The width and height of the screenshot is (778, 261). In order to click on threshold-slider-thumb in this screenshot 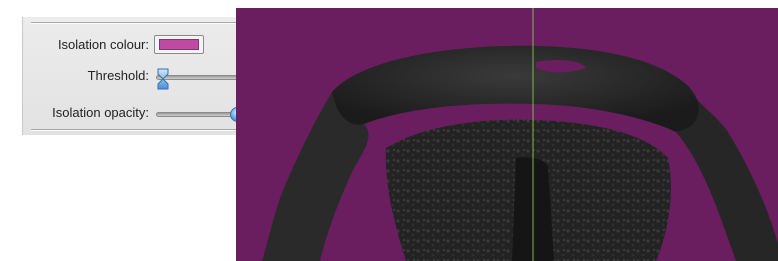, I will do `click(163, 79)`.